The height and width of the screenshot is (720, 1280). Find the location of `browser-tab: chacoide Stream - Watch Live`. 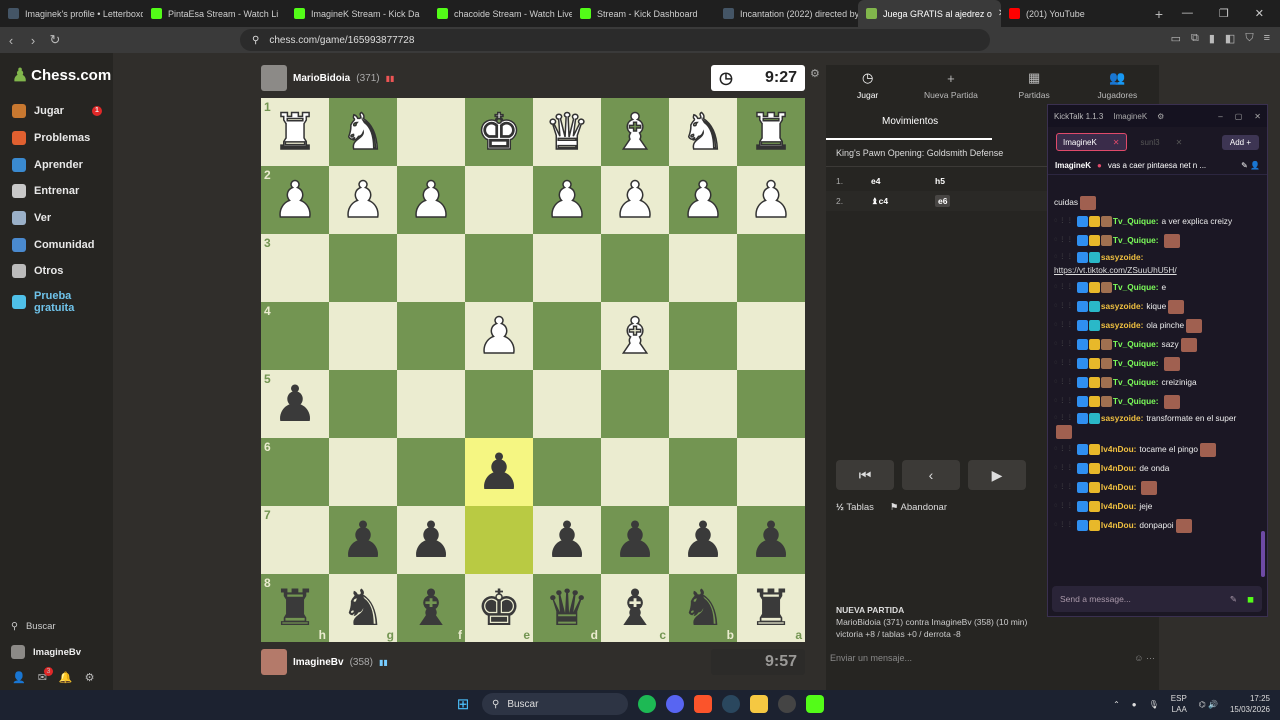

browser-tab: chacoide Stream - Watch Live is located at coordinates (500, 13).